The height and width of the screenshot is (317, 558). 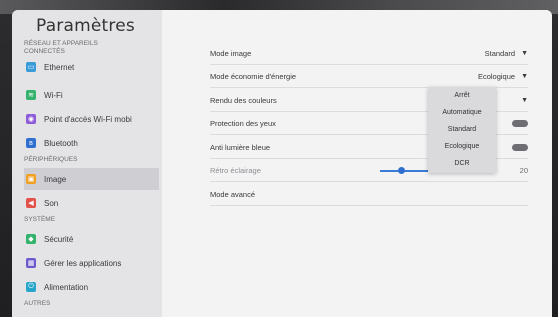 I want to click on security-icon: ◆, so click(x=31, y=239).